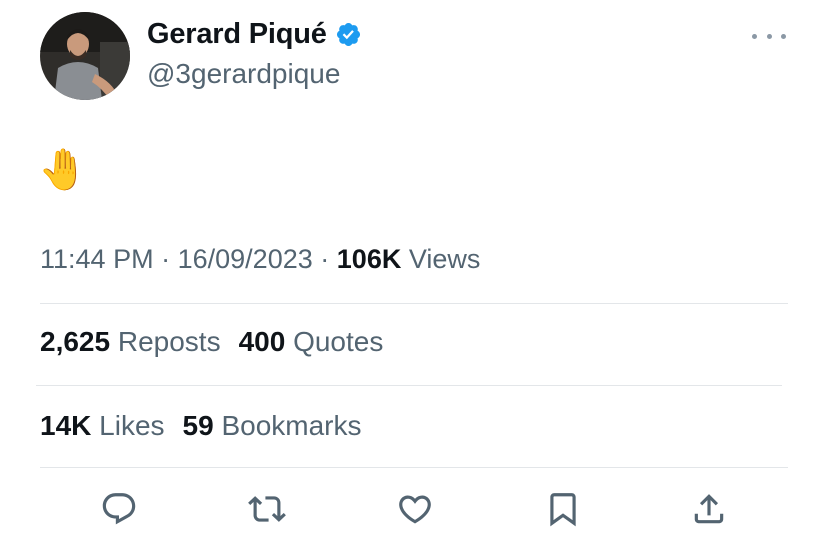 The image size is (828, 540). I want to click on like-icon, so click(415, 509).